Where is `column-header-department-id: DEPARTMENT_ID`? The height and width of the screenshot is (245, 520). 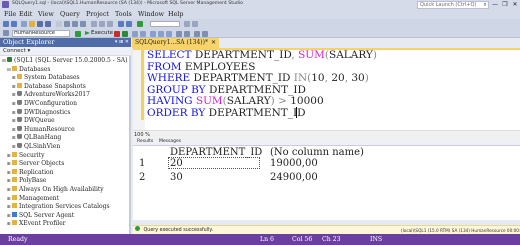
column-header-department-id: DEPARTMENT_ID is located at coordinates (216, 152).